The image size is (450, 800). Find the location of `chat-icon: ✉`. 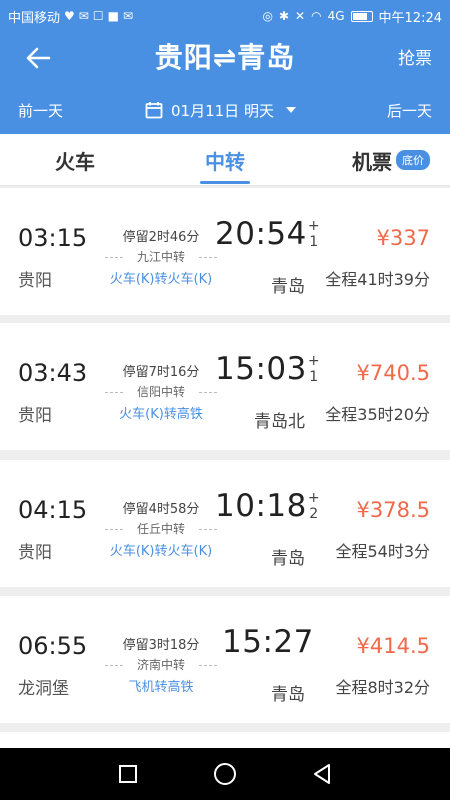

chat-icon: ✉ is located at coordinates (83, 16).